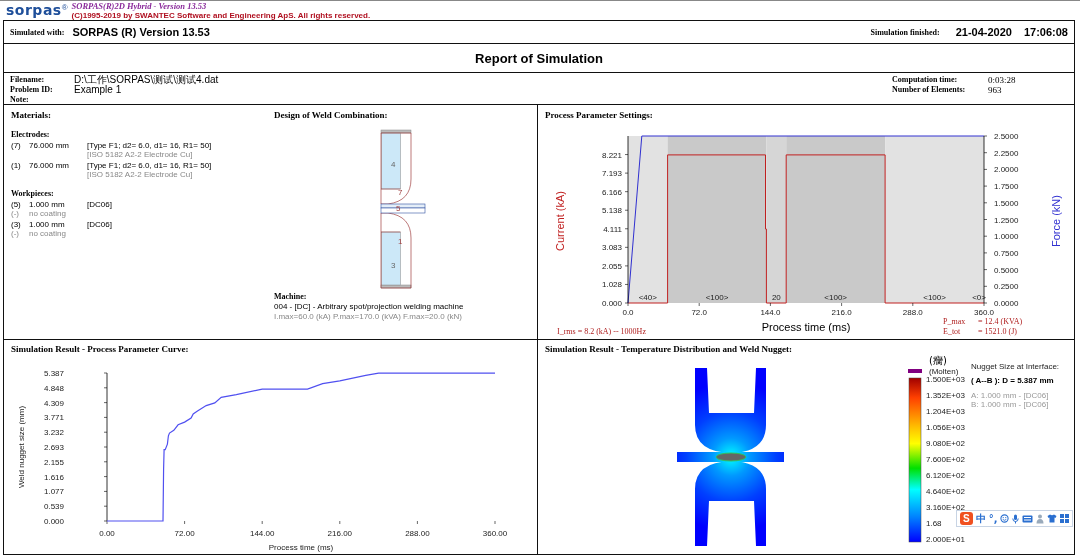 The height and width of the screenshot is (557, 1080). I want to click on field-label: Number of Elements:, so click(929, 90).